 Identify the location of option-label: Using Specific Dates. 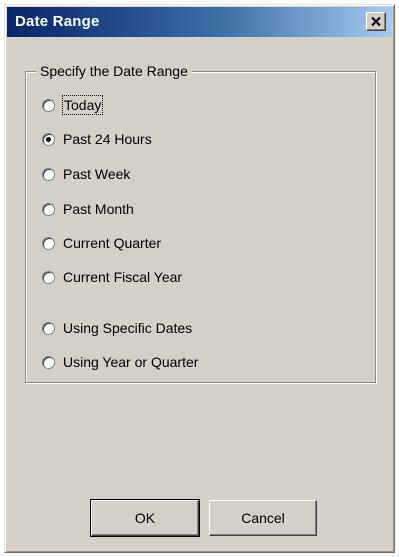
(128, 328).